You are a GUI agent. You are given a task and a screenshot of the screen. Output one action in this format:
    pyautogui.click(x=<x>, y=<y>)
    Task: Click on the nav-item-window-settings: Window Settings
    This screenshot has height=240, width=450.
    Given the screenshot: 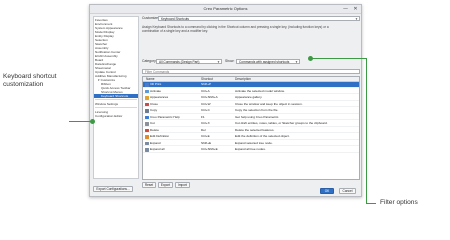 What is the action you would take?
    pyautogui.click(x=116, y=104)
    